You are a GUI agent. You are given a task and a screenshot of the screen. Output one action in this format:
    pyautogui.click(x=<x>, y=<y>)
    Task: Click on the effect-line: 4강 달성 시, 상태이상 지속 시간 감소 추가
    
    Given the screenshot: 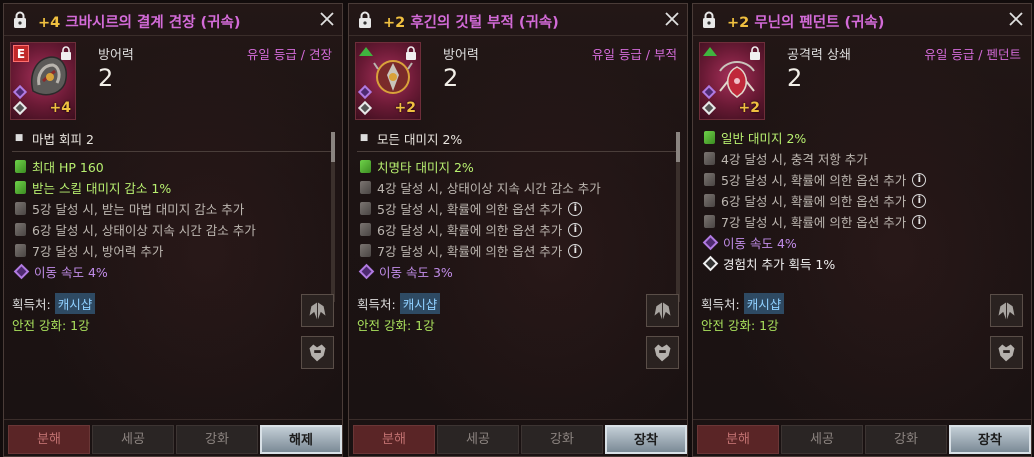 What is the action you would take?
    pyautogui.click(x=517, y=187)
    